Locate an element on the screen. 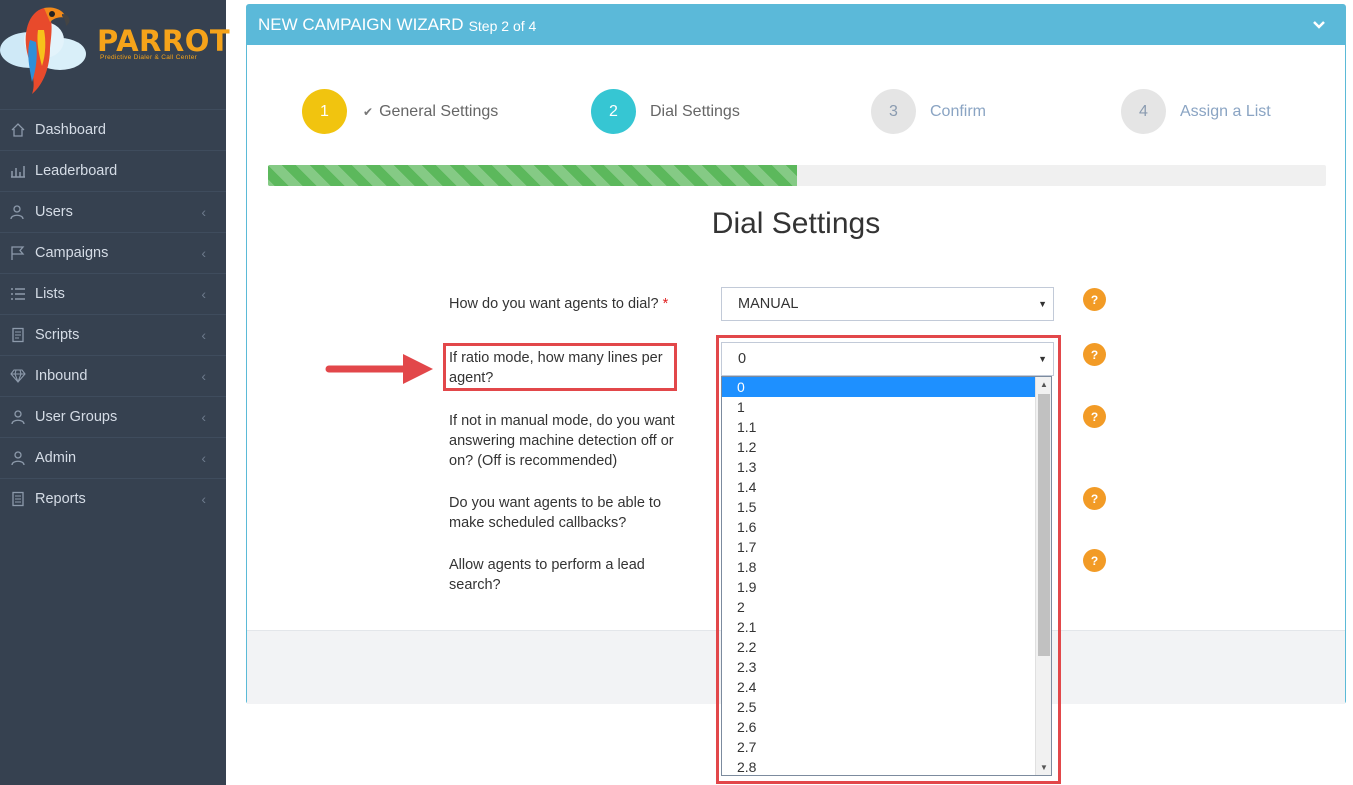  wizard-title: NEW CAMPAIGN WIZARD is located at coordinates (361, 24).